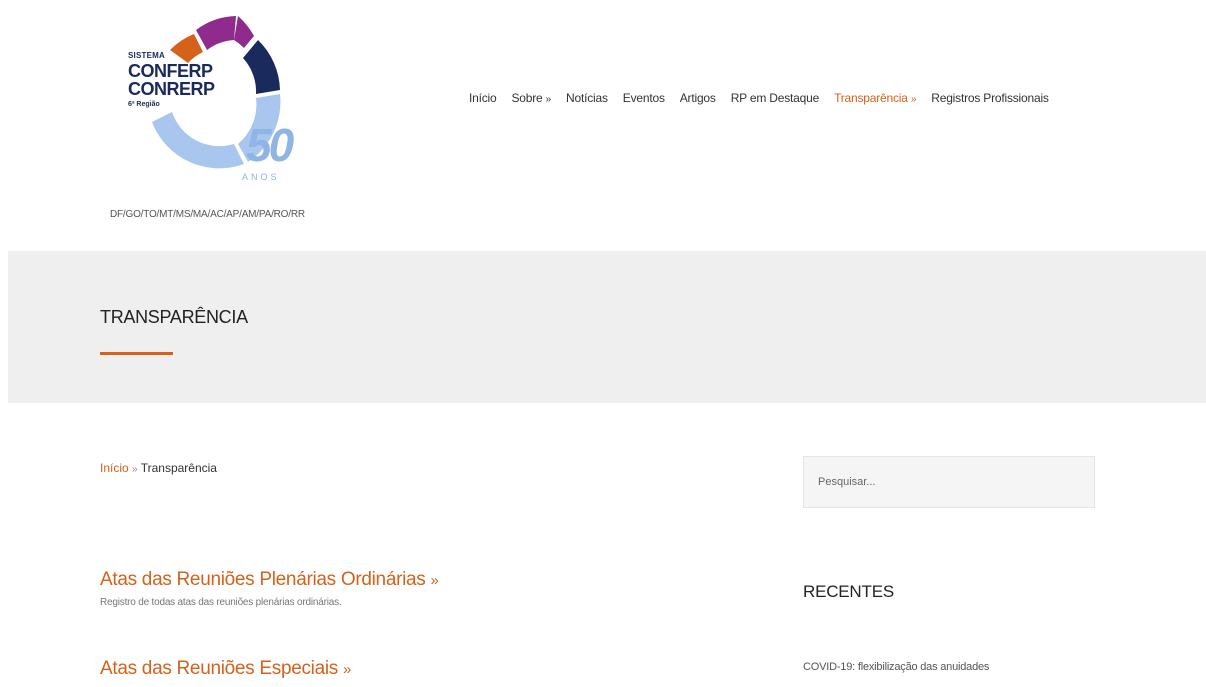 The width and height of the screenshot is (1206, 687). What do you see at coordinates (114, 468) in the screenshot?
I see `breadcrumb-home-link: Início` at bounding box center [114, 468].